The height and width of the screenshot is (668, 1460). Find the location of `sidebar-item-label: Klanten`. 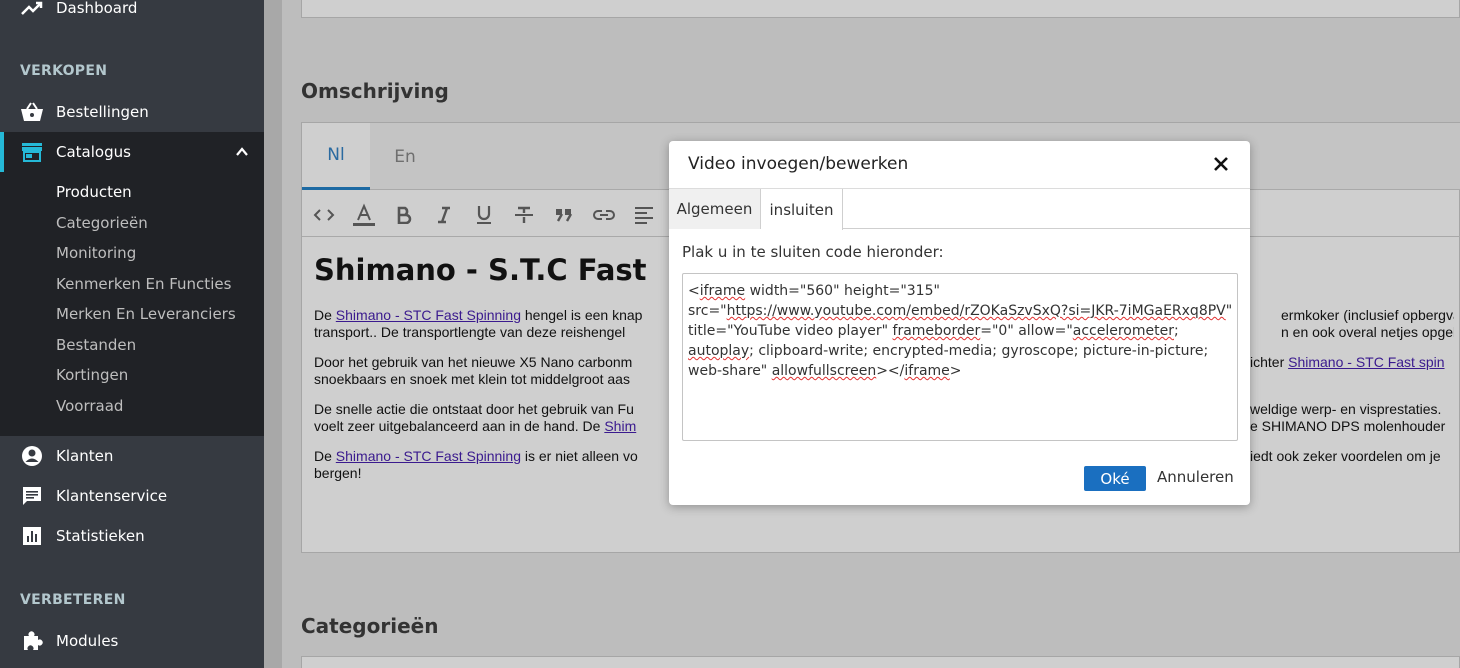

sidebar-item-label: Klanten is located at coordinates (85, 456).